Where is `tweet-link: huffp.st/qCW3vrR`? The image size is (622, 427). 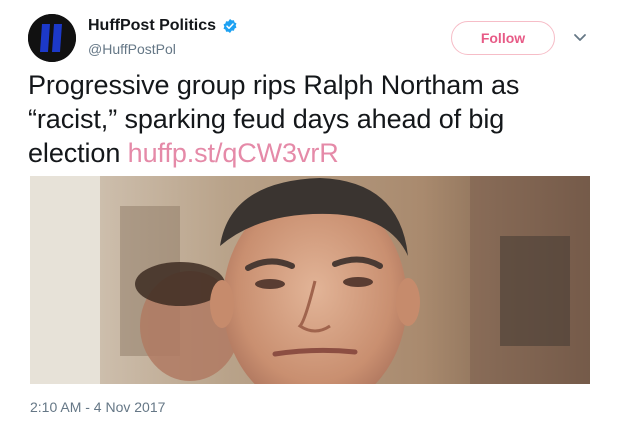 tweet-link: huffp.st/qCW3vrR is located at coordinates (233, 153).